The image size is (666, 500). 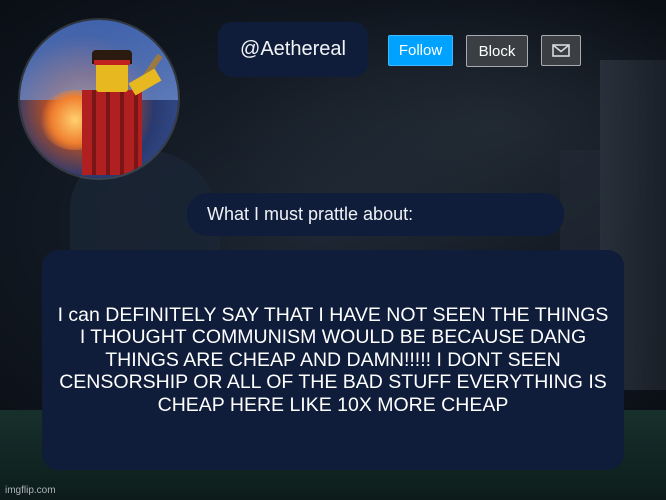 I want to click on avatar, so click(x=99, y=99).